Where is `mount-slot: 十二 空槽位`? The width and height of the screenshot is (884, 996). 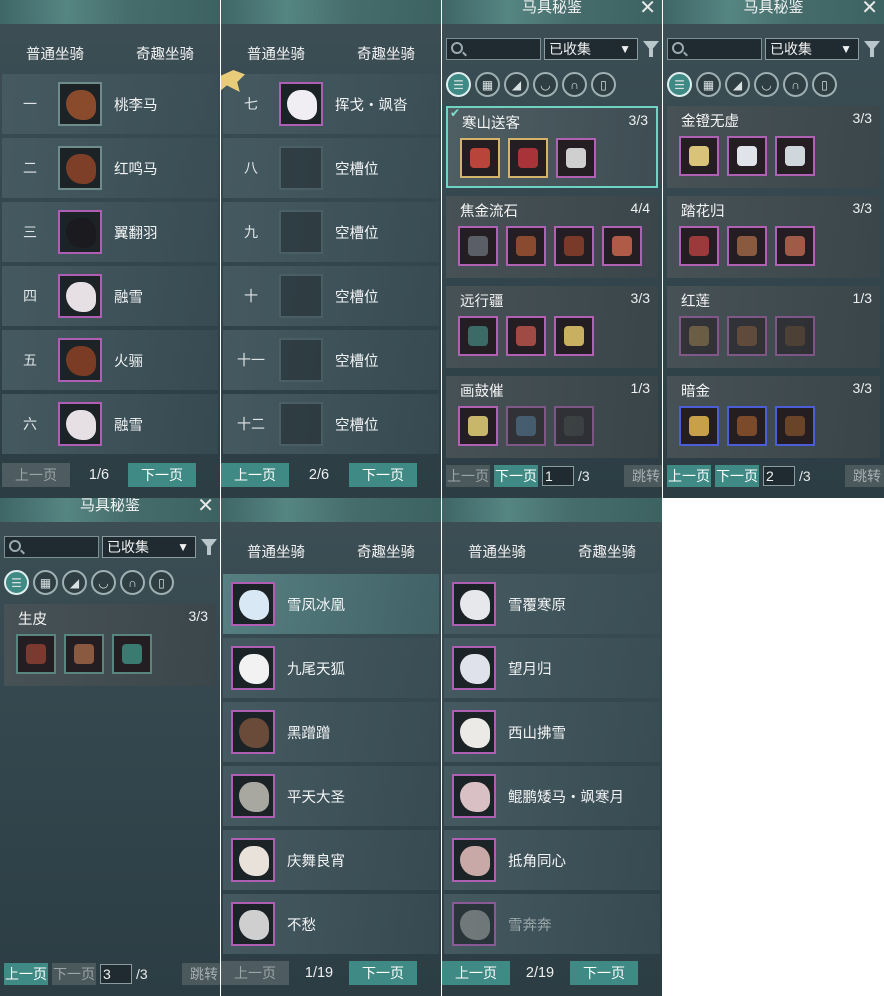
mount-slot: 十二 空槽位 is located at coordinates (331, 424).